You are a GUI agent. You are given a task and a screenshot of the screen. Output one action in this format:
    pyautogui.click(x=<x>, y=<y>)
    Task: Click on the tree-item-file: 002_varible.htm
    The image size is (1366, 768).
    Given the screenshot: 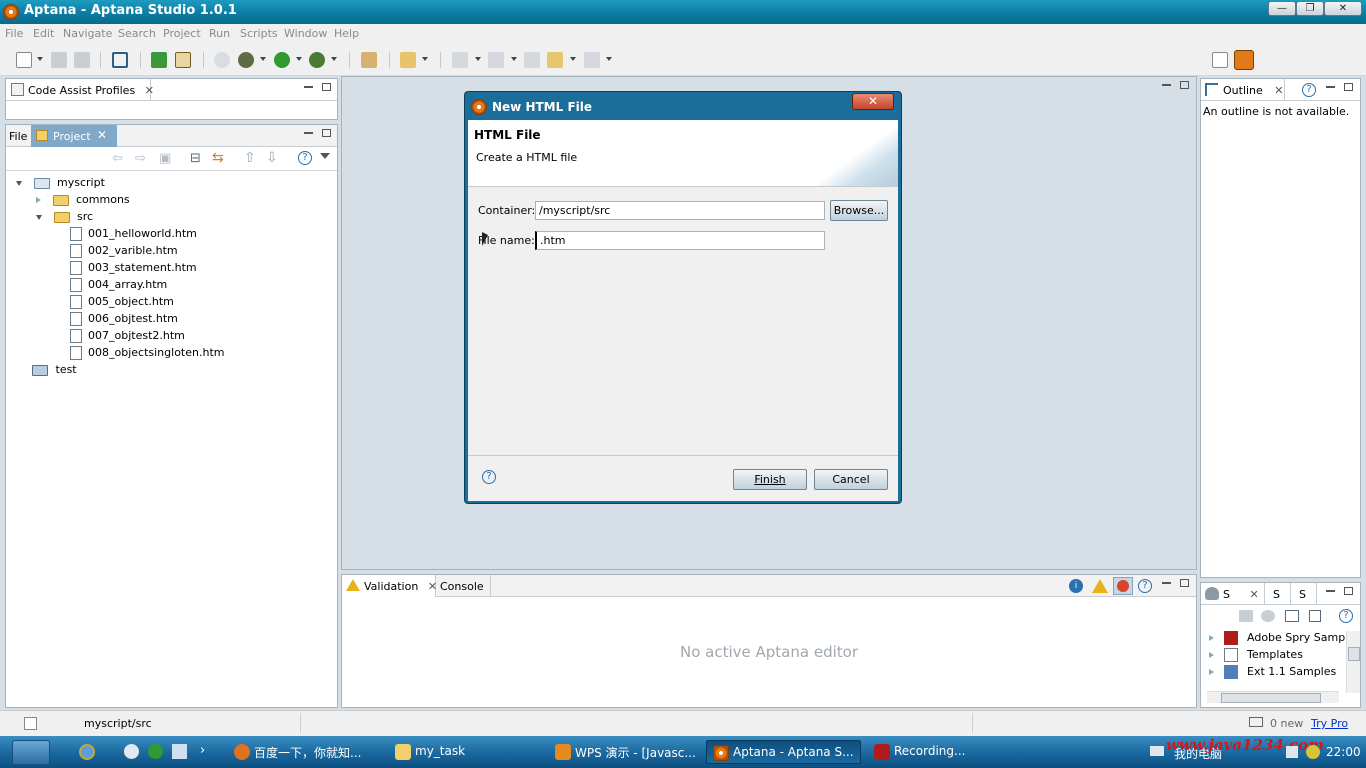 What is the action you would take?
    pyautogui.click(x=124, y=252)
    